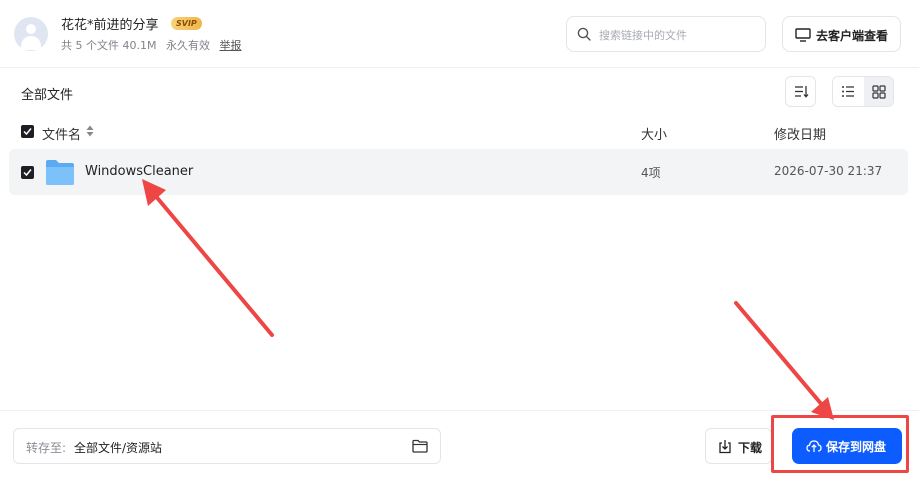 The width and height of the screenshot is (919, 477). Describe the element at coordinates (208, 258) in the screenshot. I see `arrow-to-file` at that location.